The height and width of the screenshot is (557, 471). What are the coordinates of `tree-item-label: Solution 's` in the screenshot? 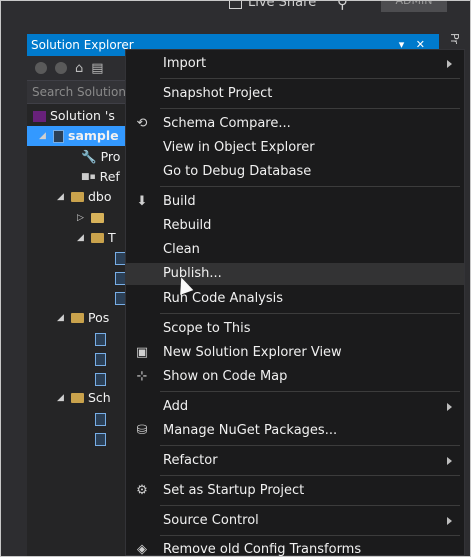 It's located at (82, 115).